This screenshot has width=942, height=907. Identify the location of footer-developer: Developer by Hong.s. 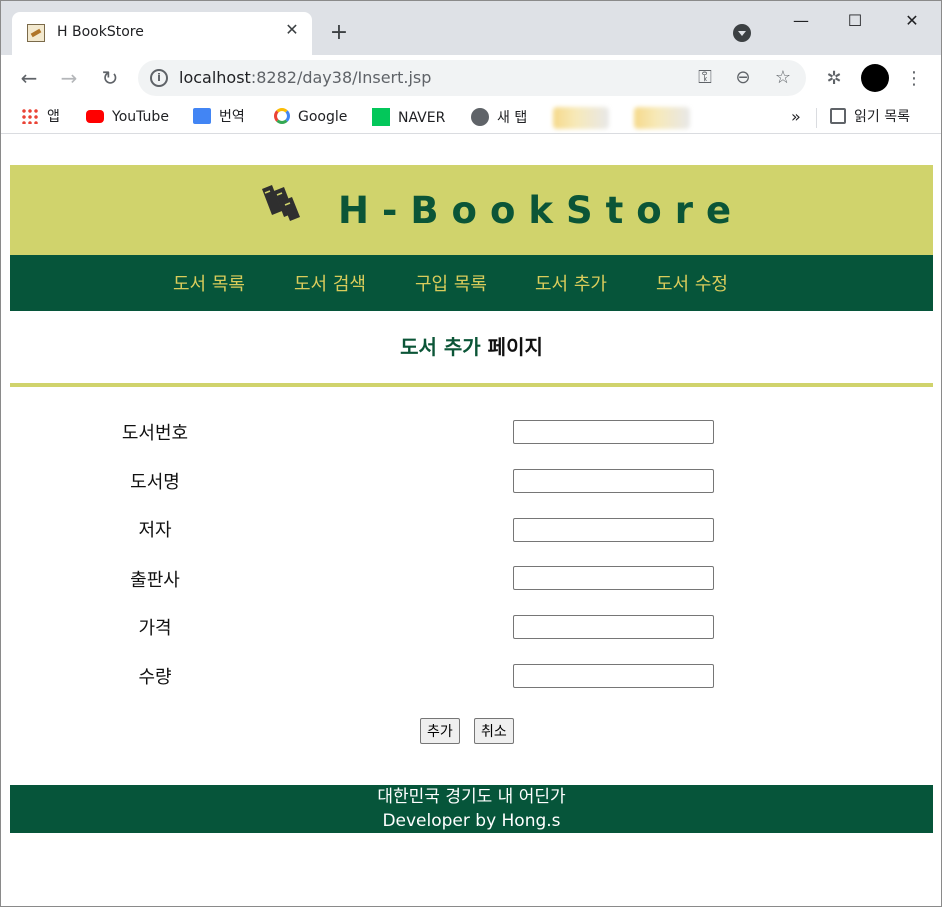
(471, 821).